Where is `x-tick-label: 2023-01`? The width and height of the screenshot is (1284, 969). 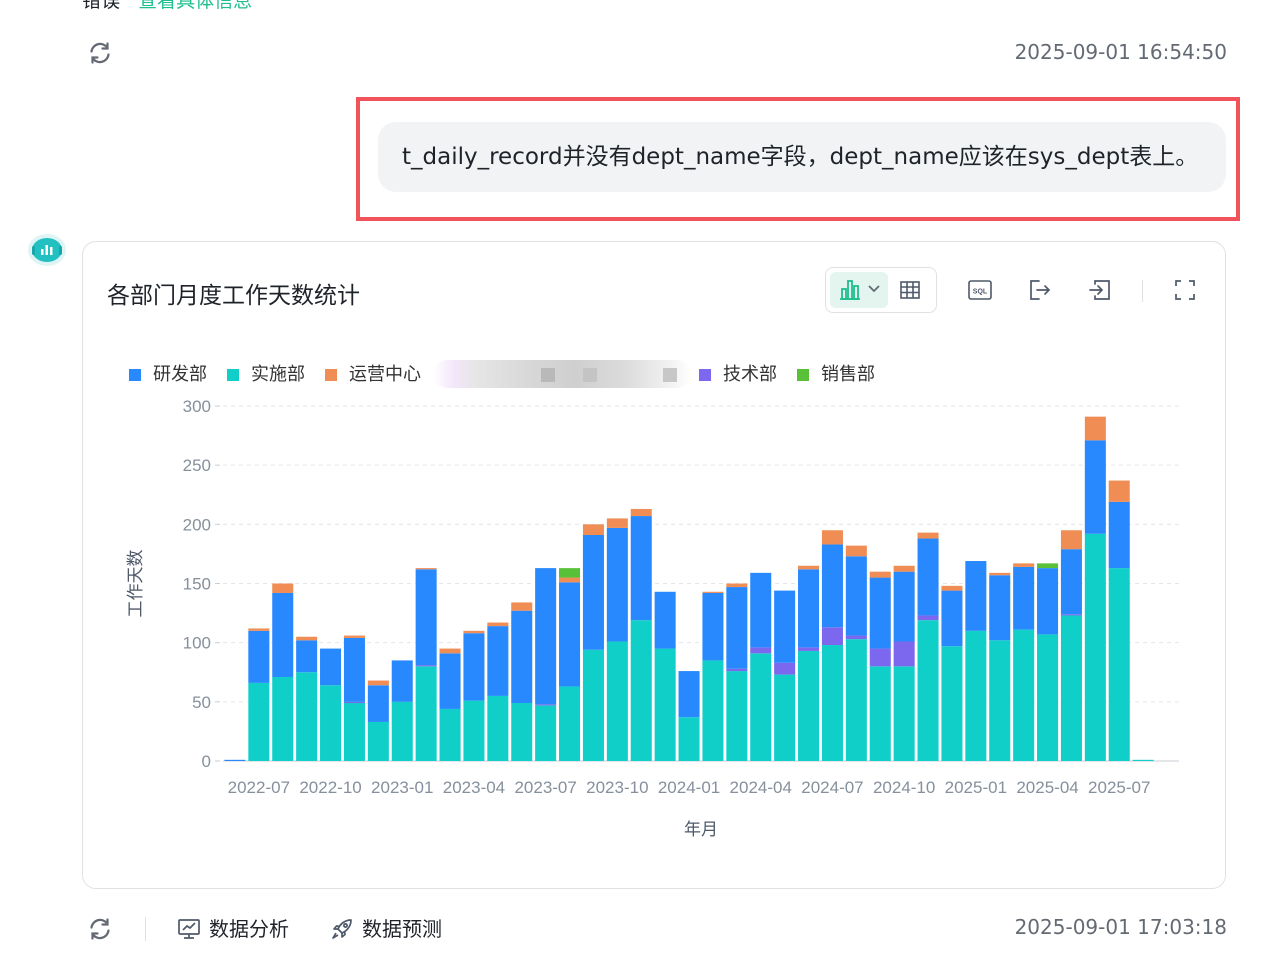
x-tick-label: 2023-01 is located at coordinates (402, 787).